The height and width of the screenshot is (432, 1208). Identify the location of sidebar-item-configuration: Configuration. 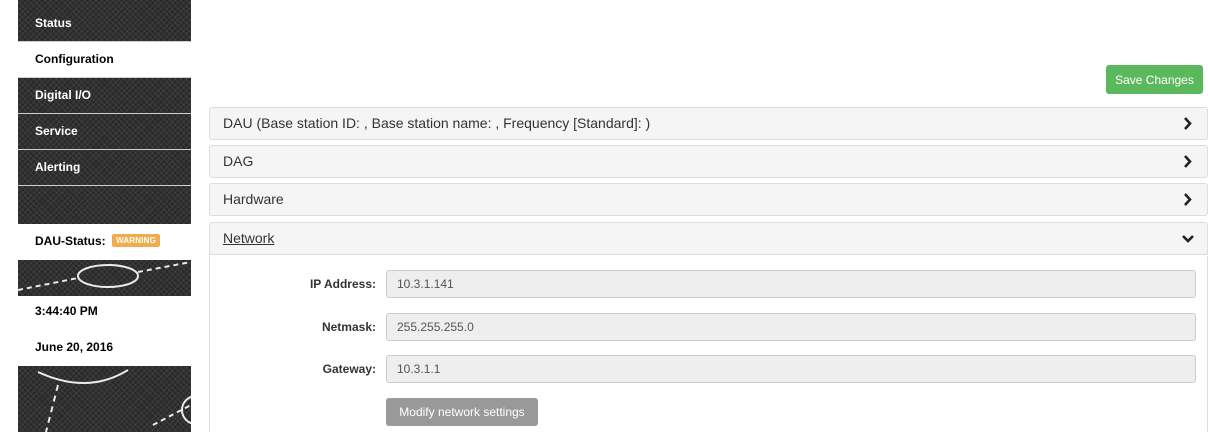
(104, 60).